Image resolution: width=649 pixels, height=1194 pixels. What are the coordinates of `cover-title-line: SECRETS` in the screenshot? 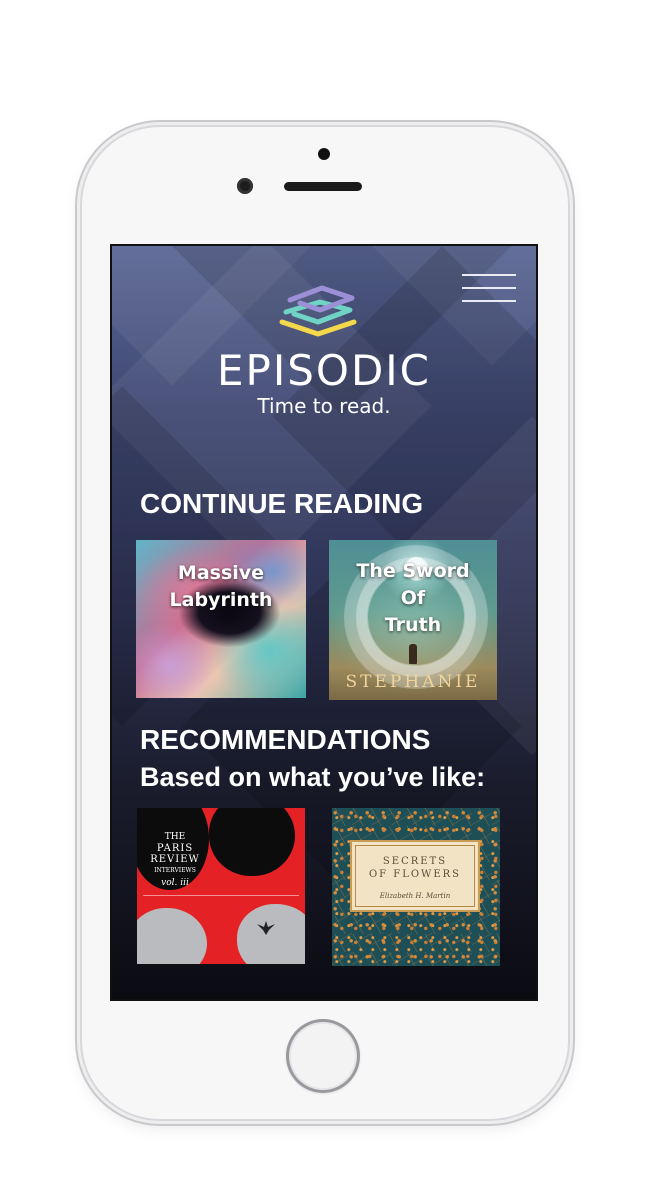 It's located at (415, 861).